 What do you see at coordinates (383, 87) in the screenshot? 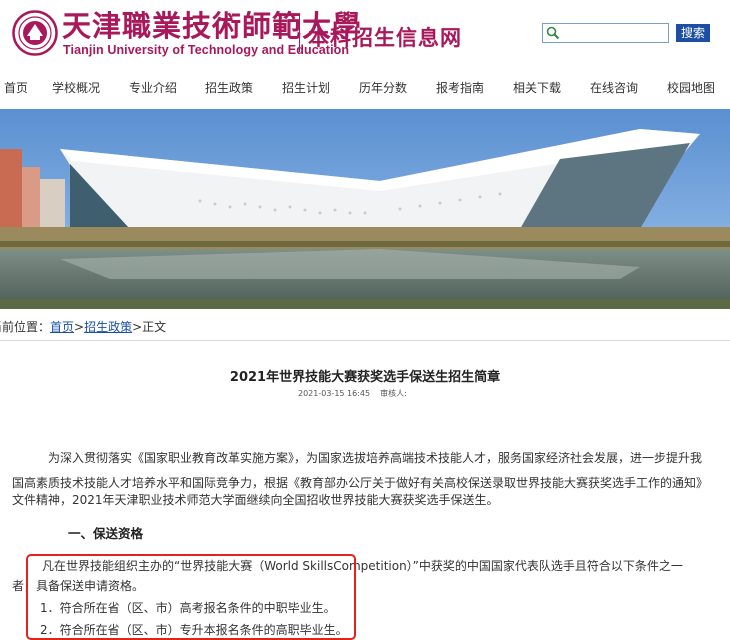
I see `nav-item-scores: 历年分数` at bounding box center [383, 87].